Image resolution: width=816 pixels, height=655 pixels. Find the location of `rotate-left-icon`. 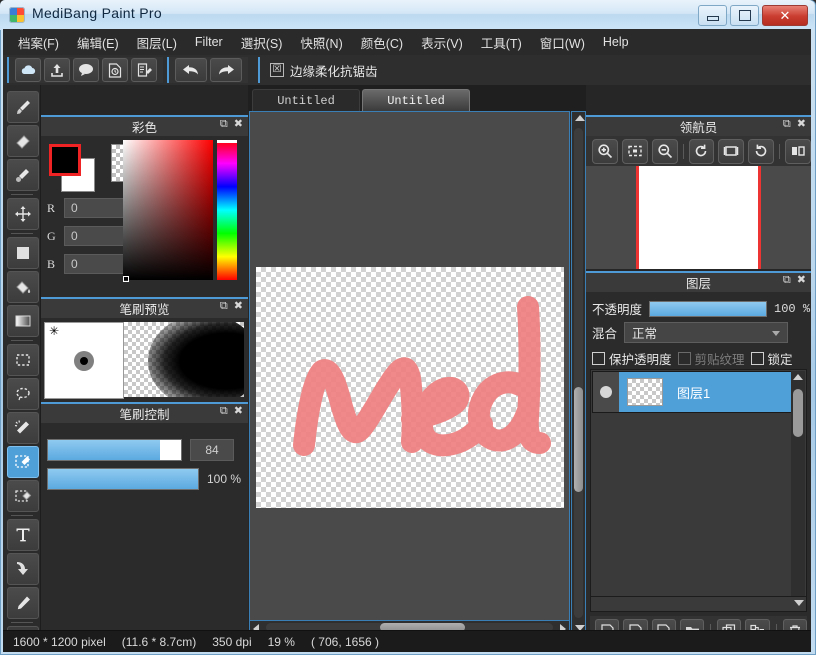

rotate-left-icon is located at coordinates (701, 150).